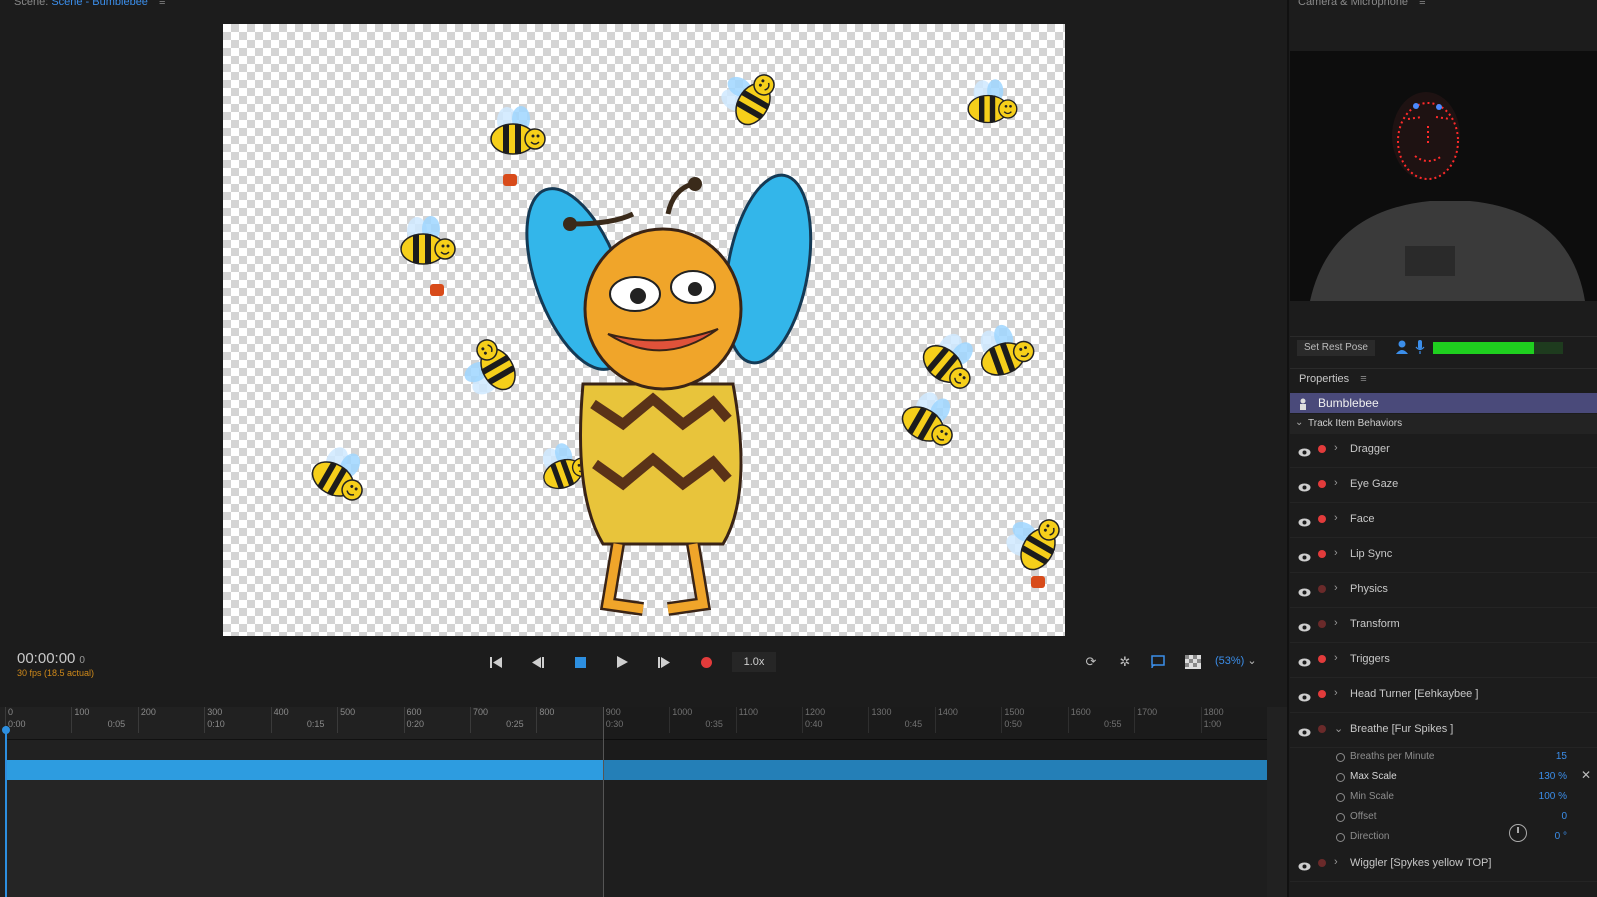 Image resolution: width=1597 pixels, height=897 pixels. I want to click on parameter-value: 15, so click(1561, 756).